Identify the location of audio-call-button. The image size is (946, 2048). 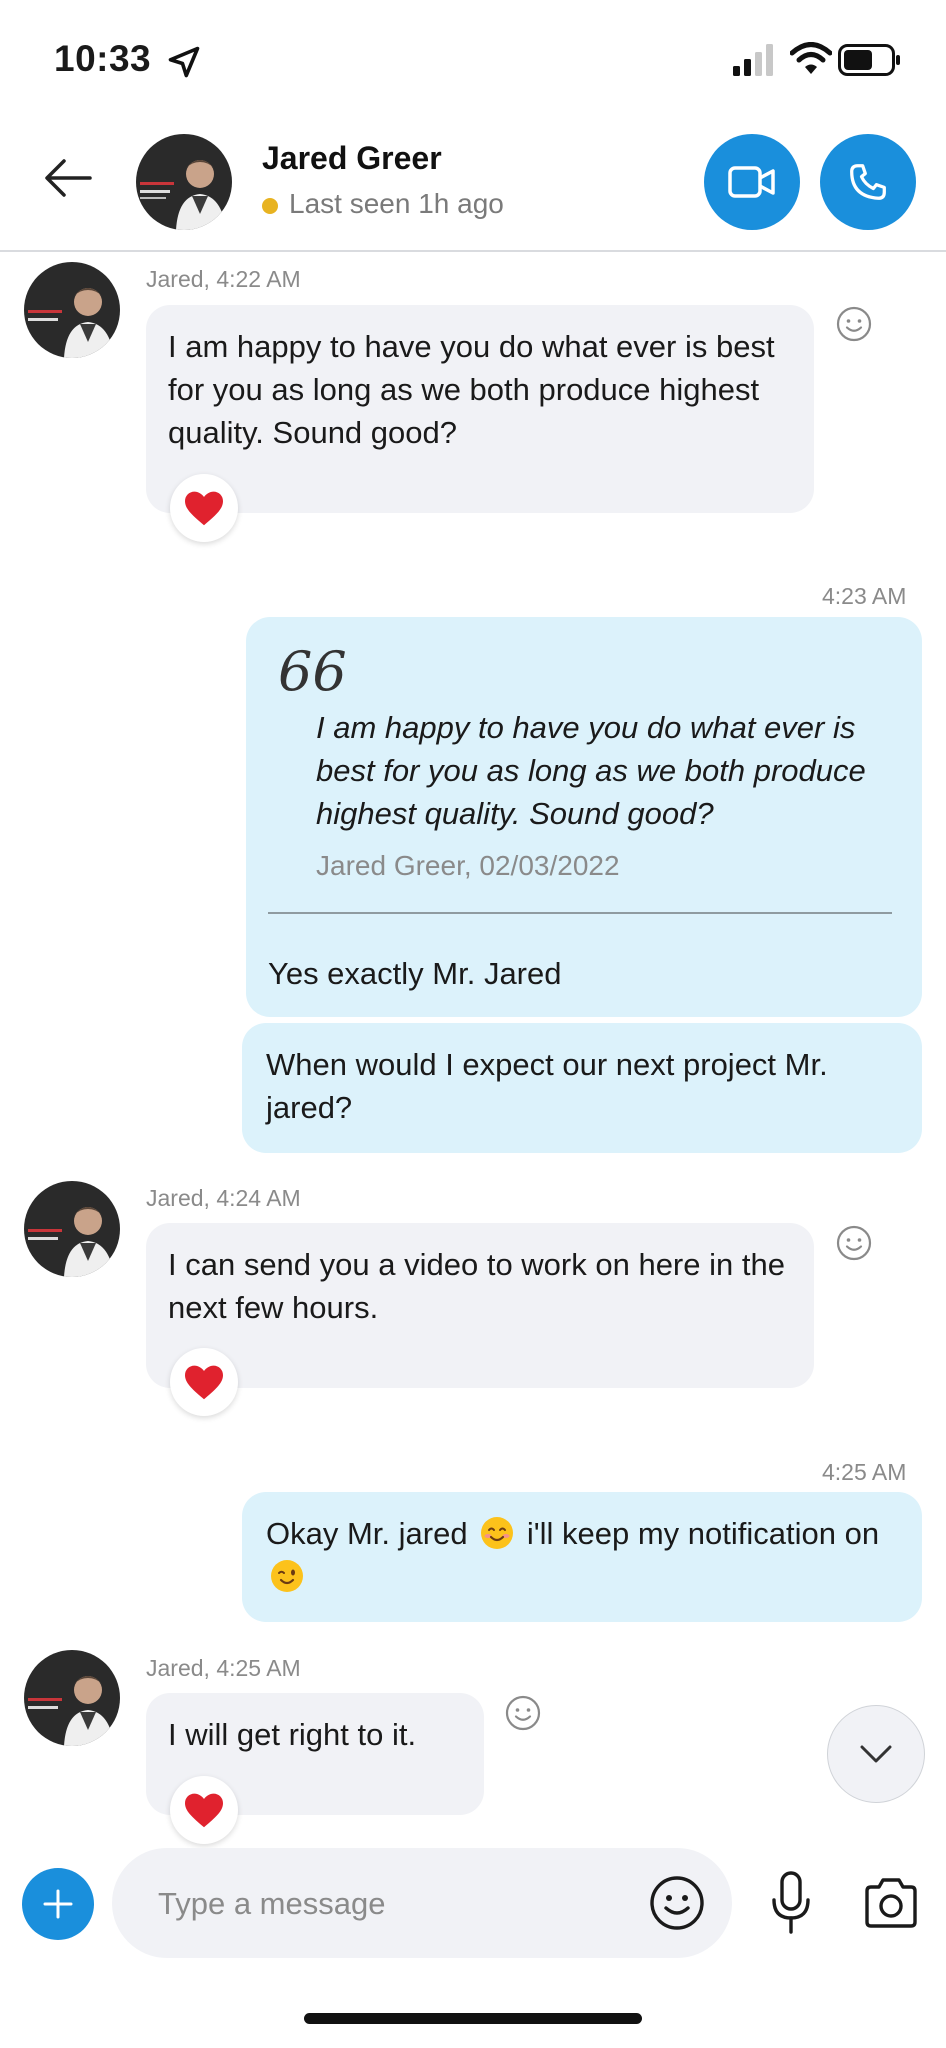
(868, 182).